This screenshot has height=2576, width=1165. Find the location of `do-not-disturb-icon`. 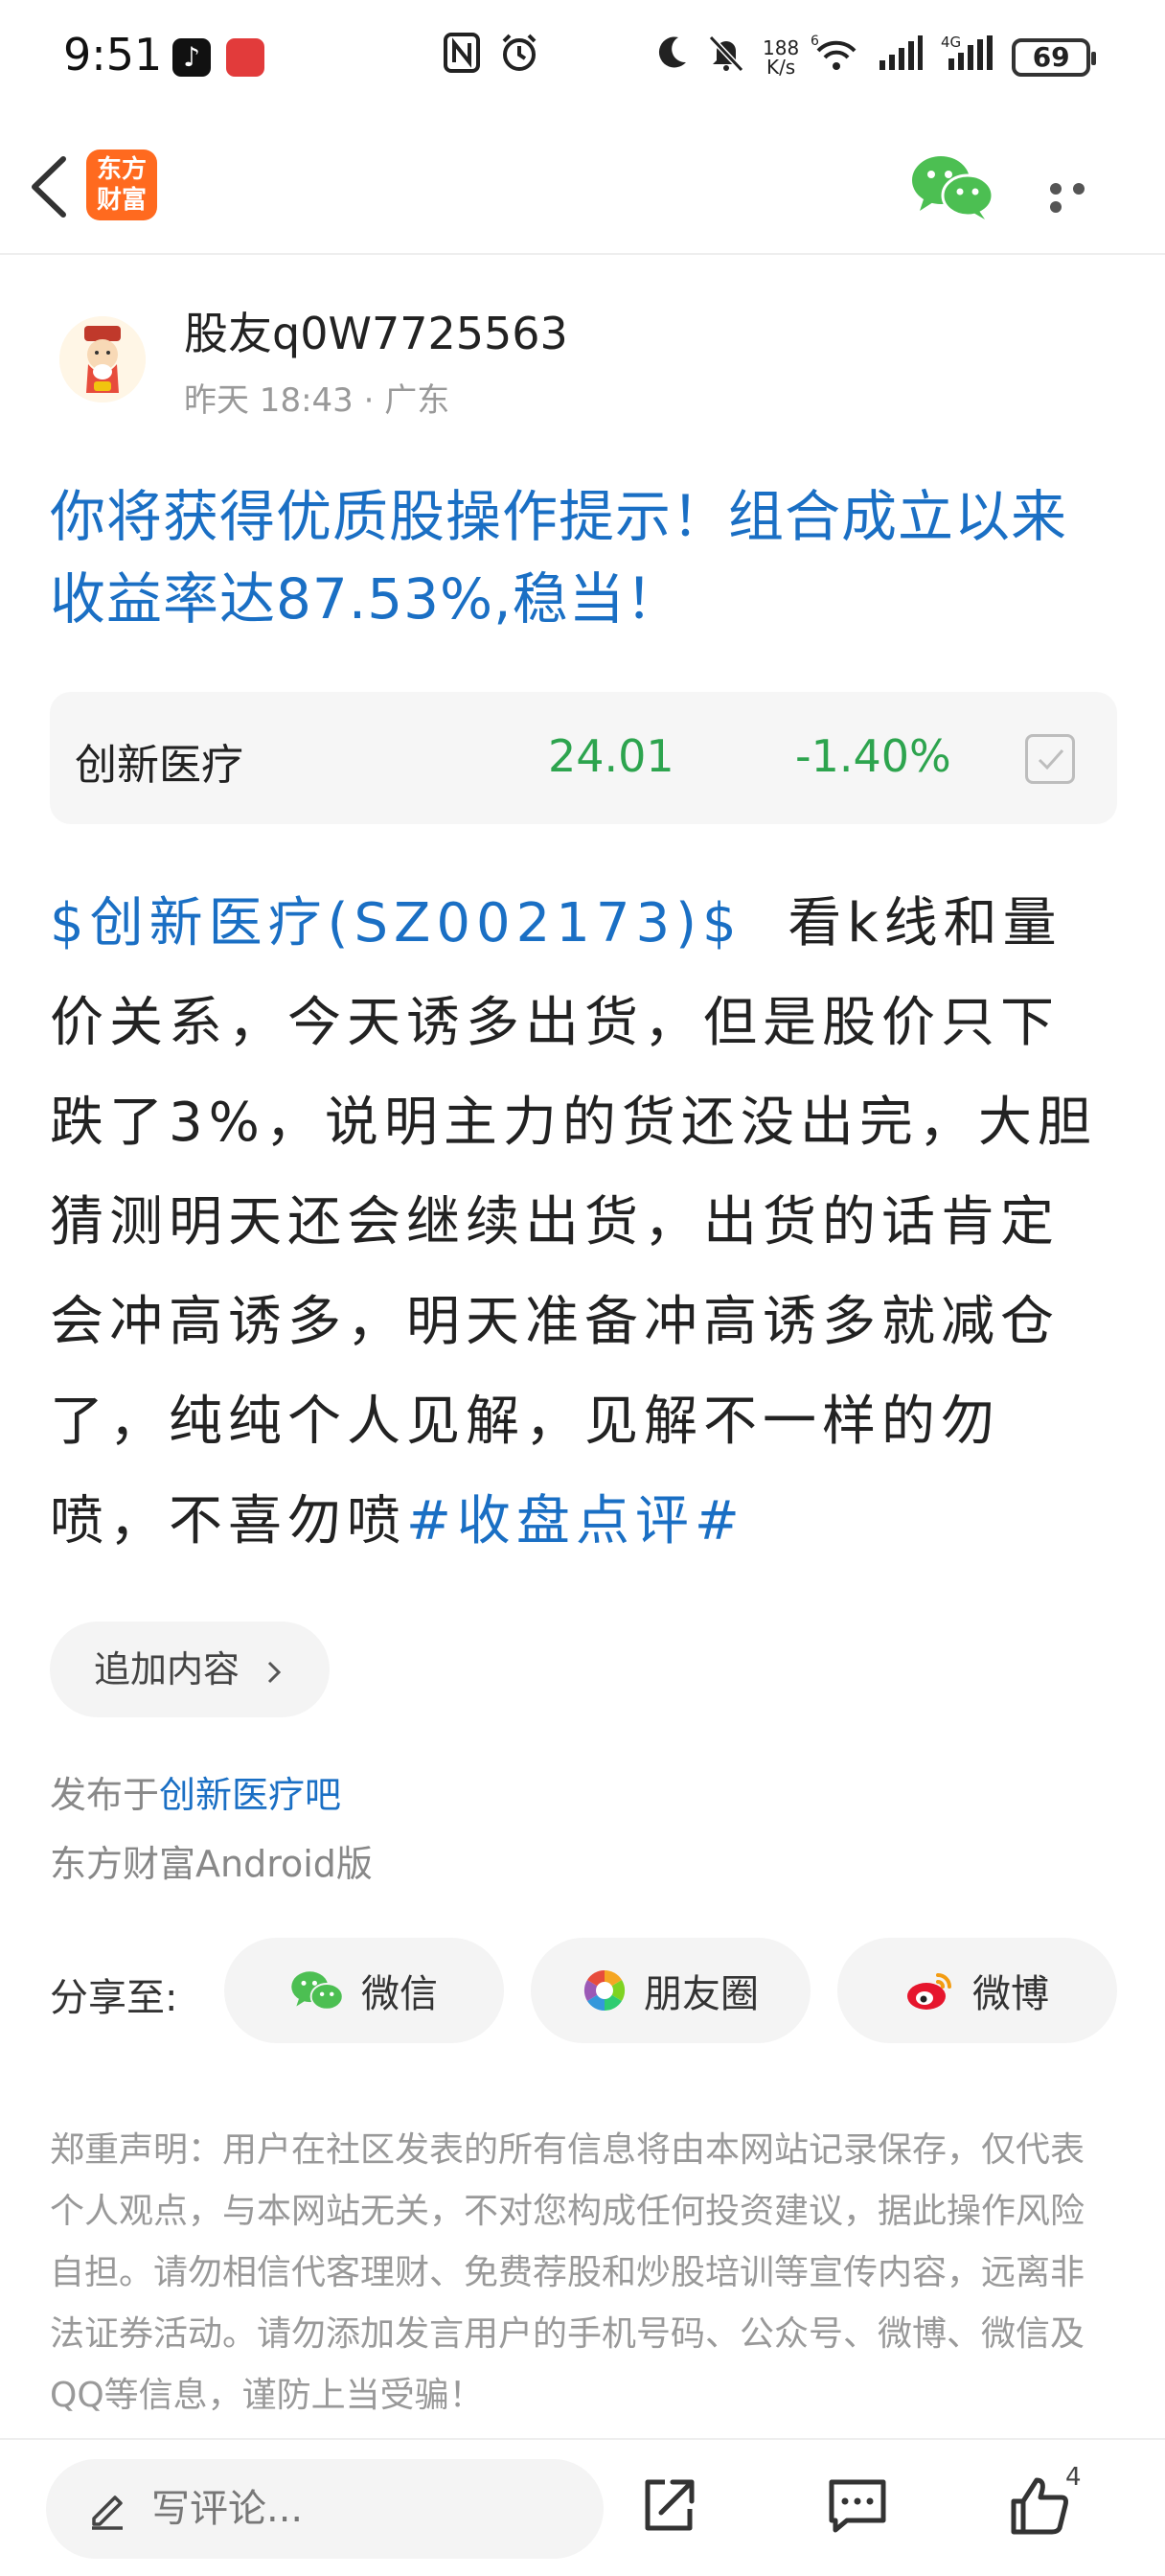

do-not-disturb-icon is located at coordinates (670, 57).